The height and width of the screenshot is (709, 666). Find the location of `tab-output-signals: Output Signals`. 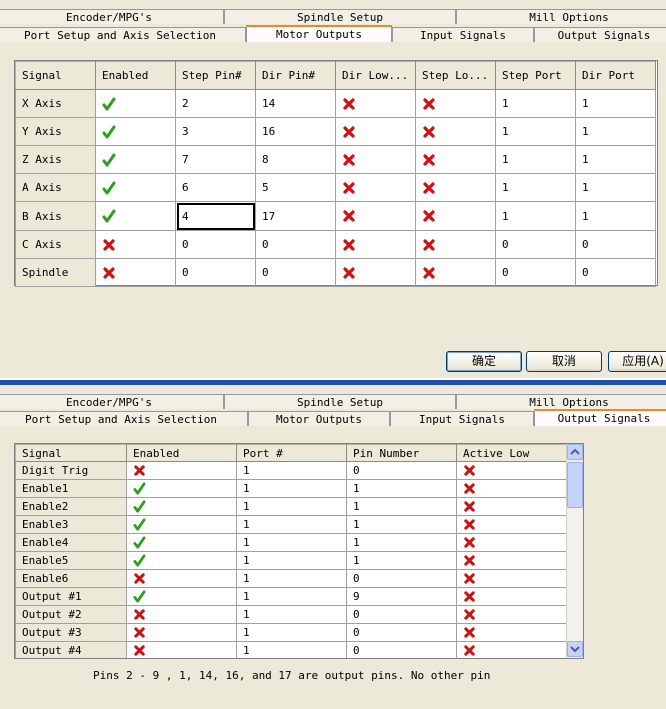

tab-output-signals: Output Signals is located at coordinates (600, 34).